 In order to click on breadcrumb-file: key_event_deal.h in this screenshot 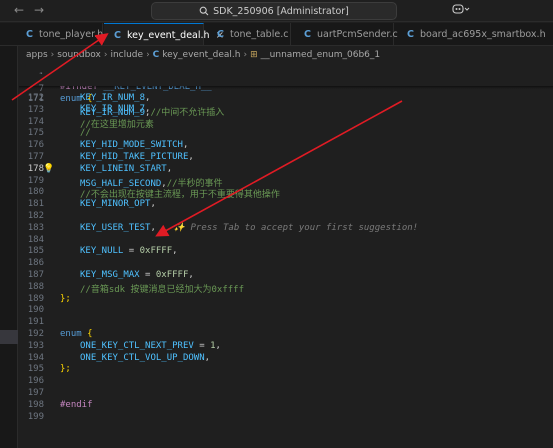, I will do `click(201, 55)`.